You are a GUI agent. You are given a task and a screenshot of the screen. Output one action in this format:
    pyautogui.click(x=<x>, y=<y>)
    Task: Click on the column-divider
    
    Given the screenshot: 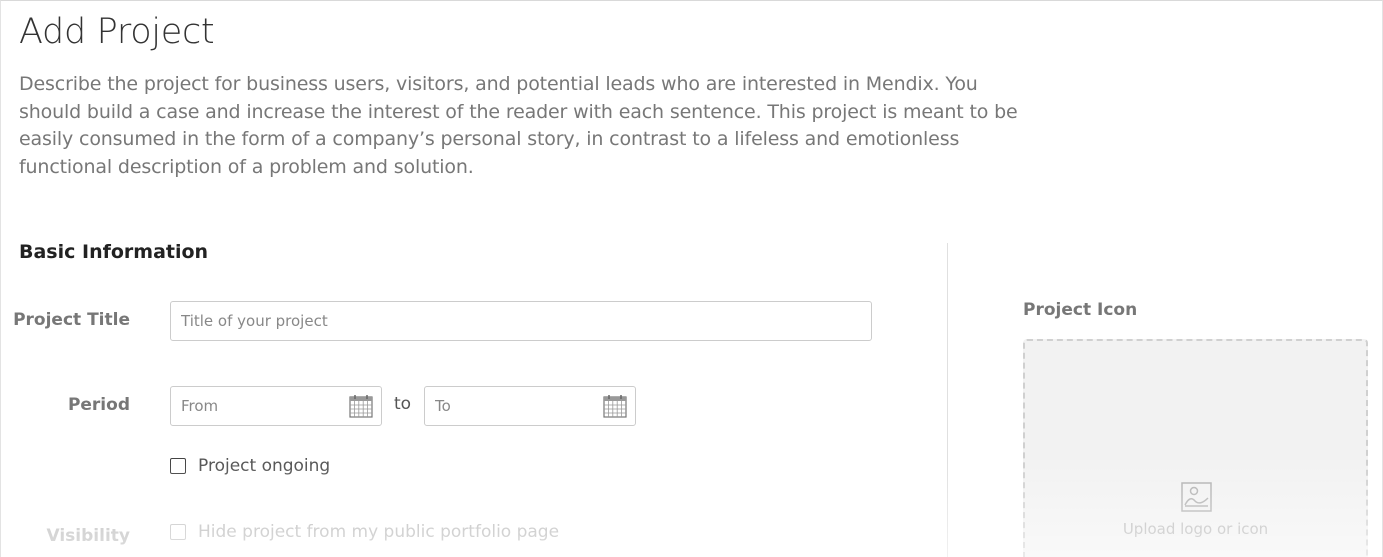 What is the action you would take?
    pyautogui.click(x=947, y=400)
    